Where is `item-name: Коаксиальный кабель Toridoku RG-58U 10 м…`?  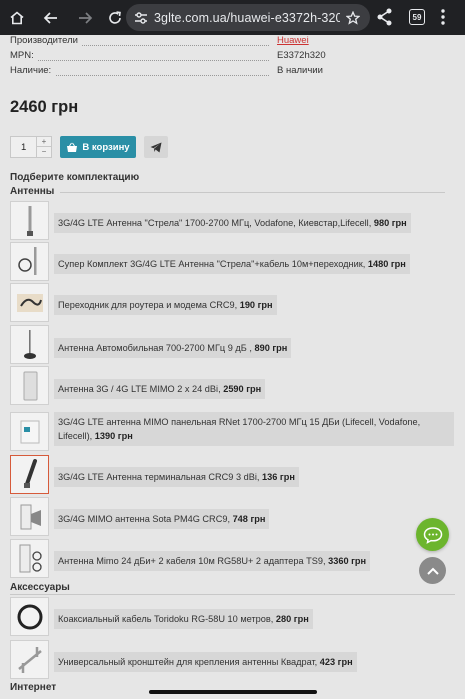
item-name: Коаксиальный кабель Toridoku RG-58U 10 м… is located at coordinates (166, 619).